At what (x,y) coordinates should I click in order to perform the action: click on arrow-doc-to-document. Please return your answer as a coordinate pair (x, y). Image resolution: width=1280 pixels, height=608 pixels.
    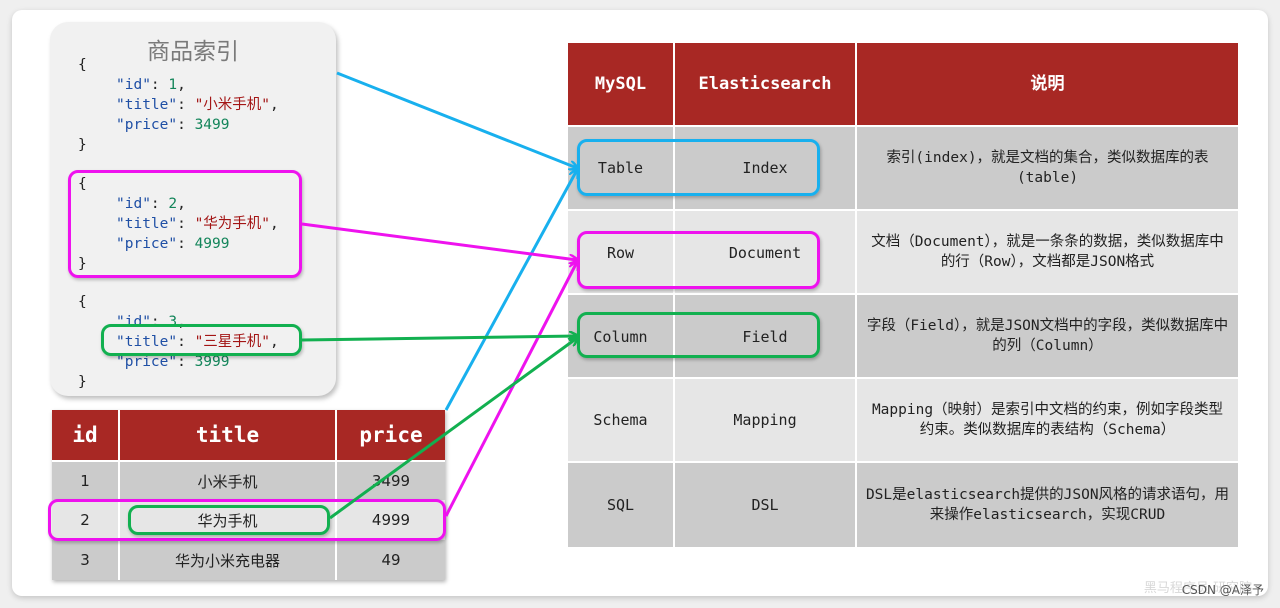
    Looking at the image, I should click on (439, 241).